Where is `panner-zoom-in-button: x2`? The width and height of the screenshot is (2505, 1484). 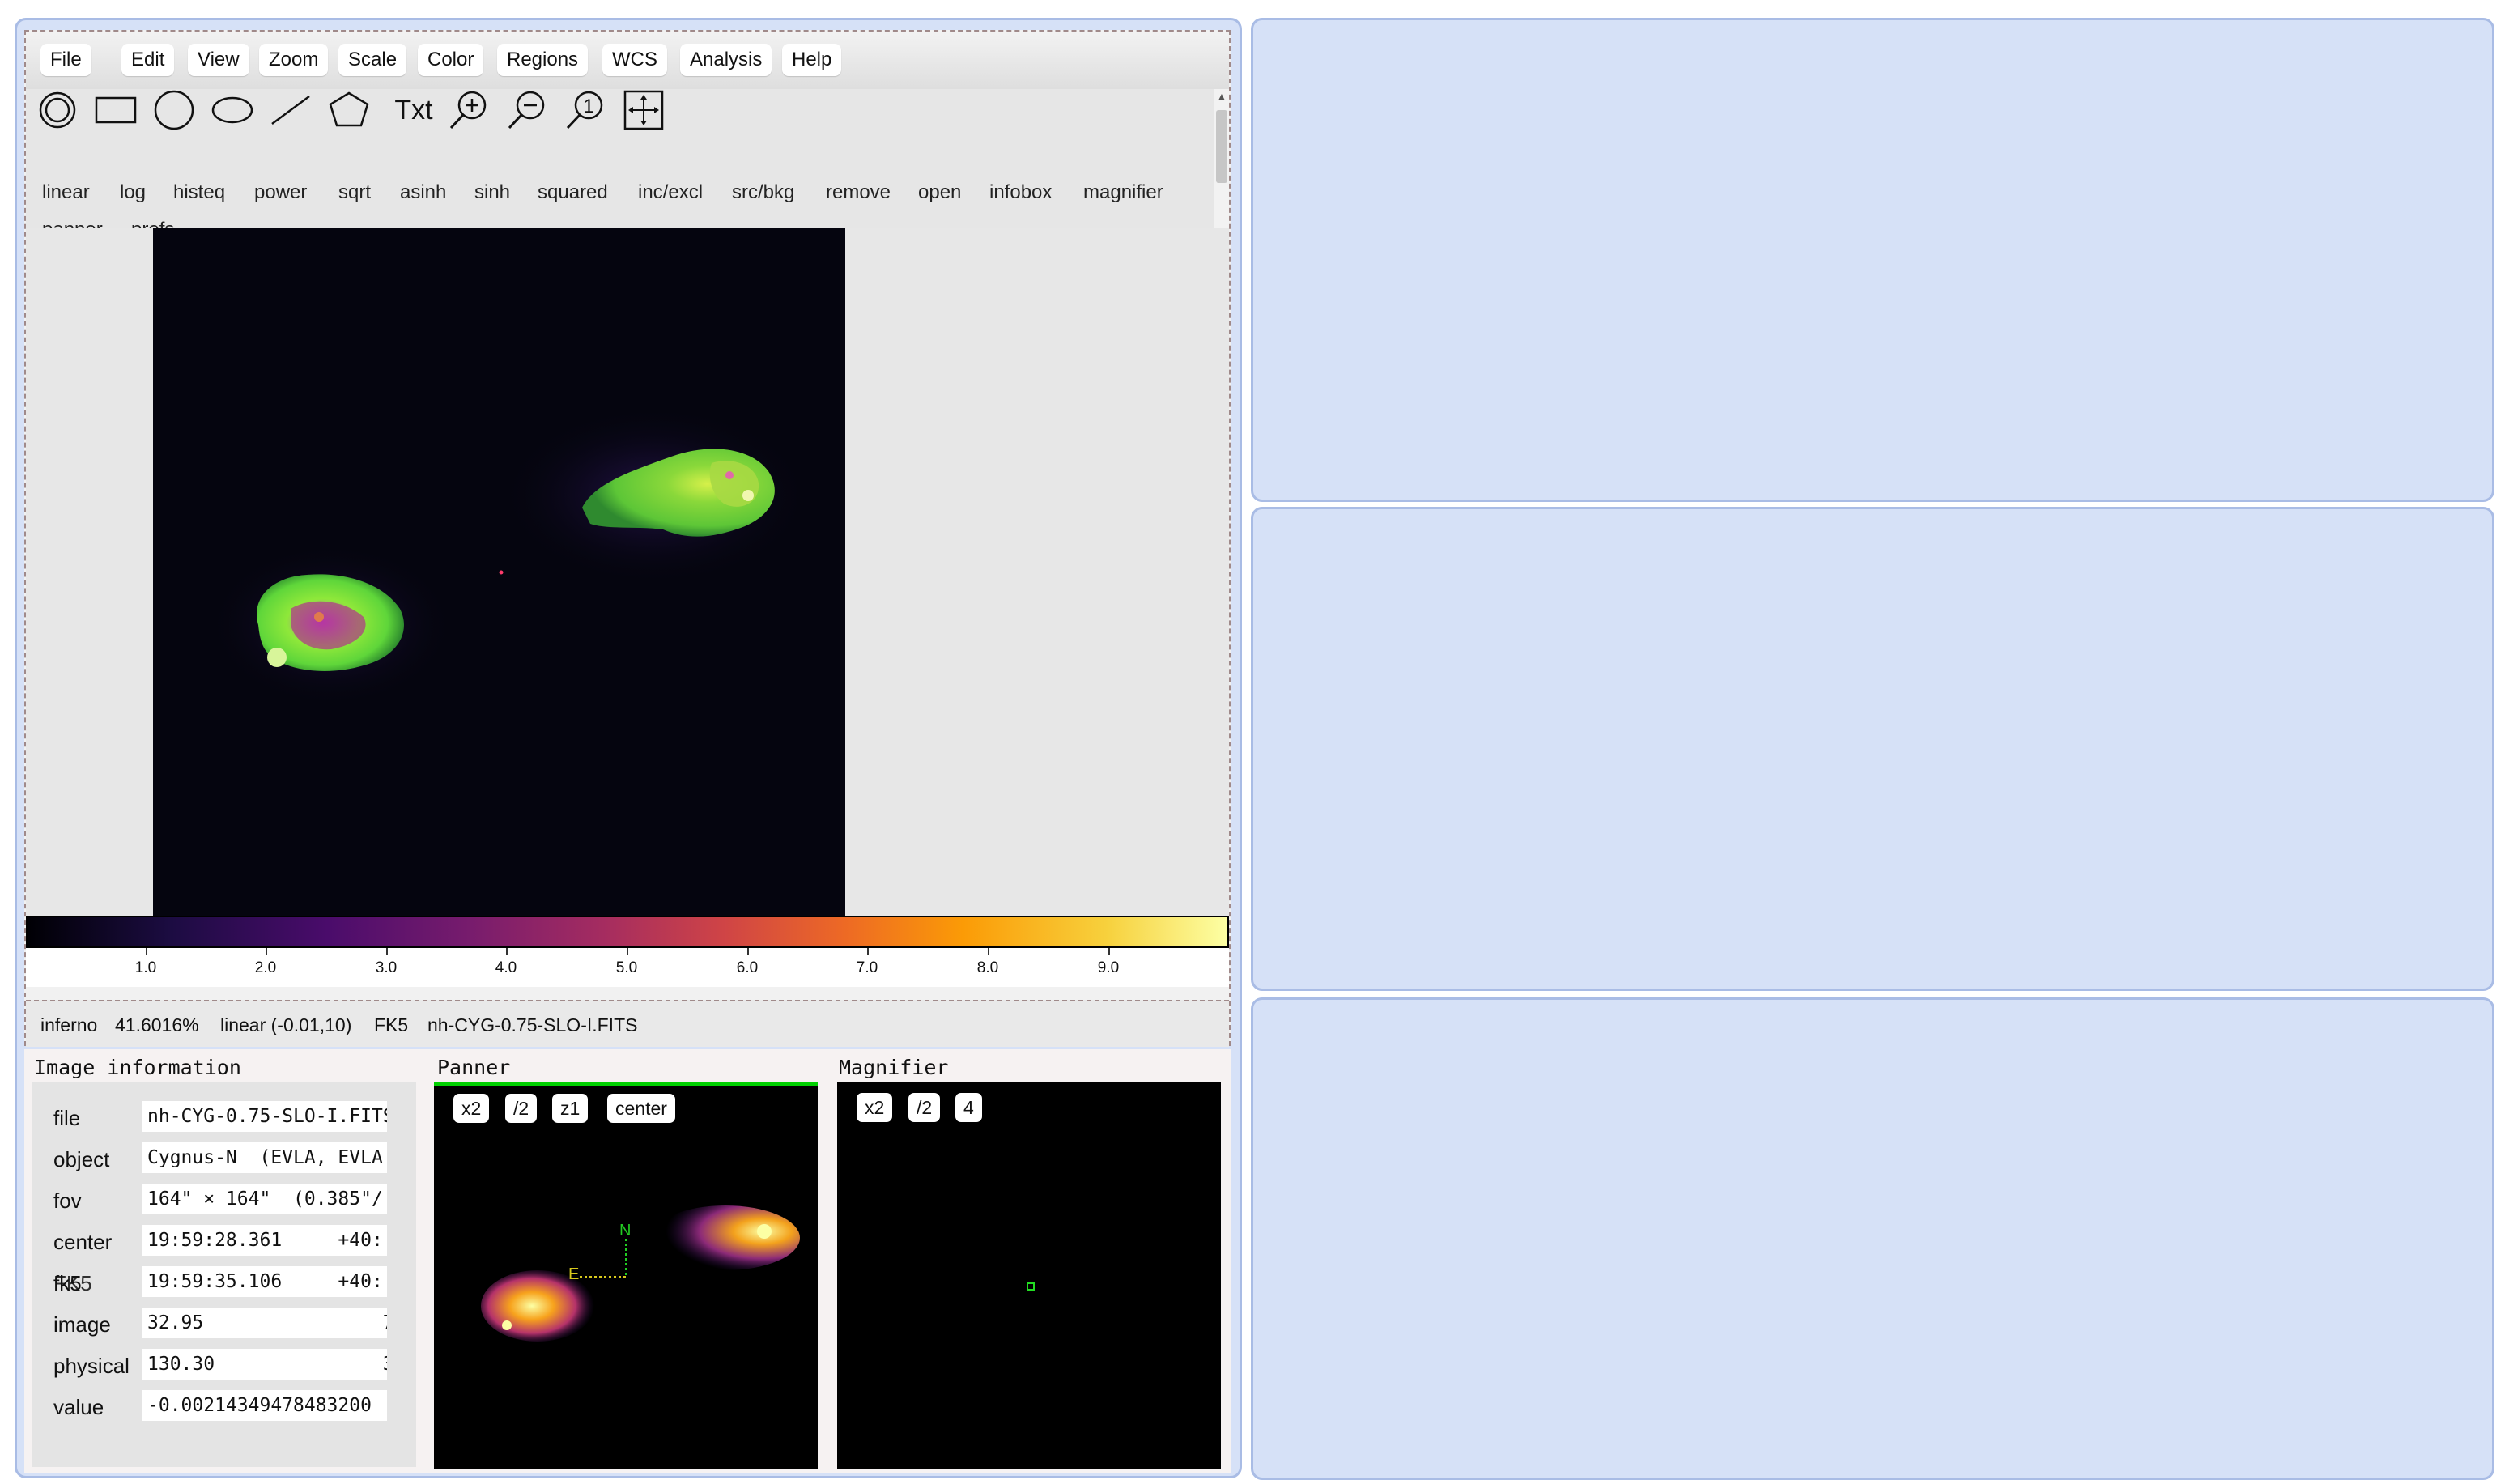
panner-zoom-in-button: x2 is located at coordinates (471, 1108).